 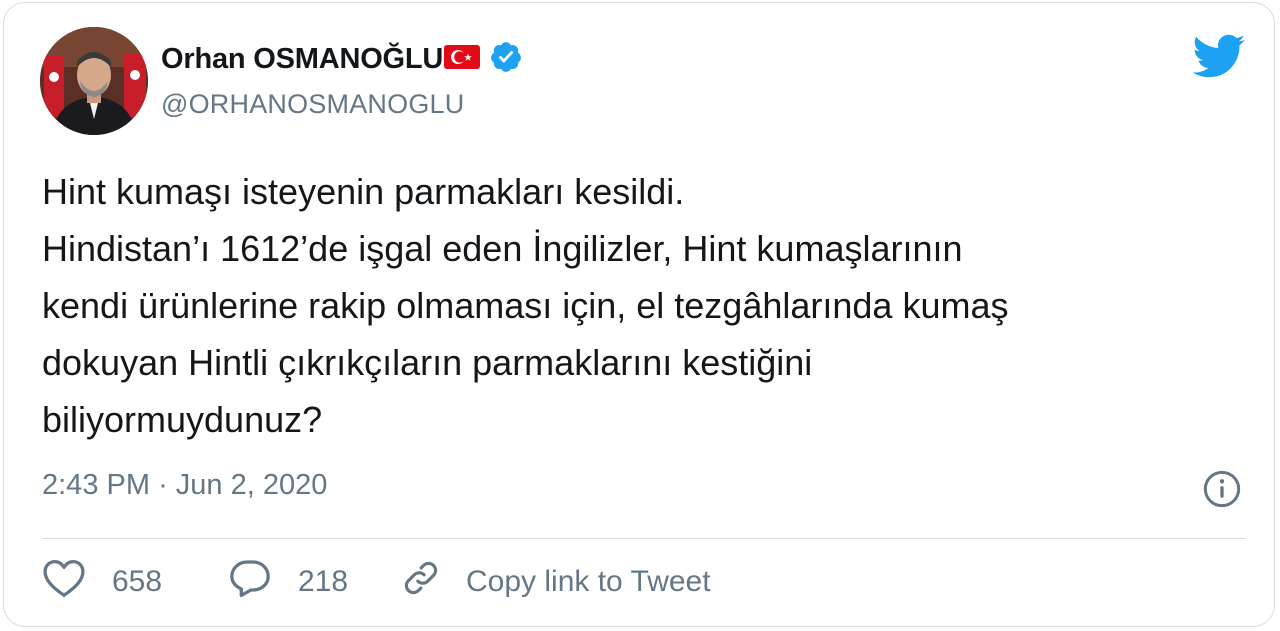 What do you see at coordinates (94, 81) in the screenshot?
I see `avatar` at bounding box center [94, 81].